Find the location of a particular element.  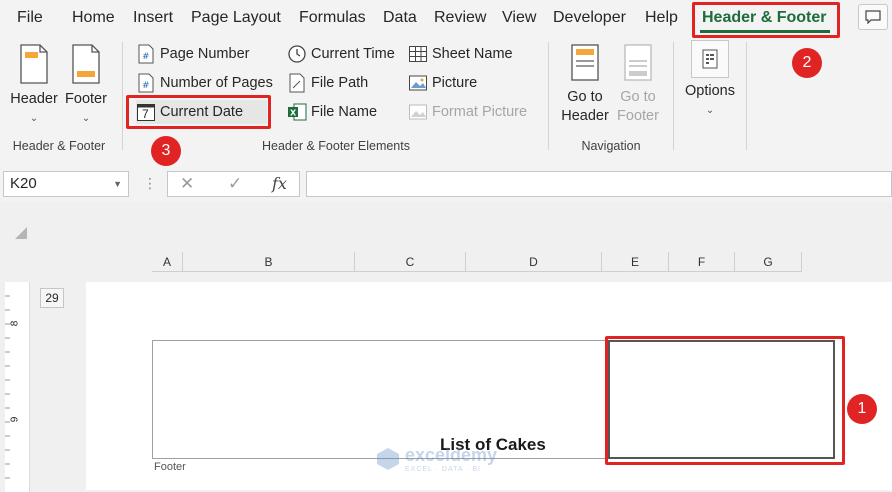

picture-button: Picture is located at coordinates (442, 83).